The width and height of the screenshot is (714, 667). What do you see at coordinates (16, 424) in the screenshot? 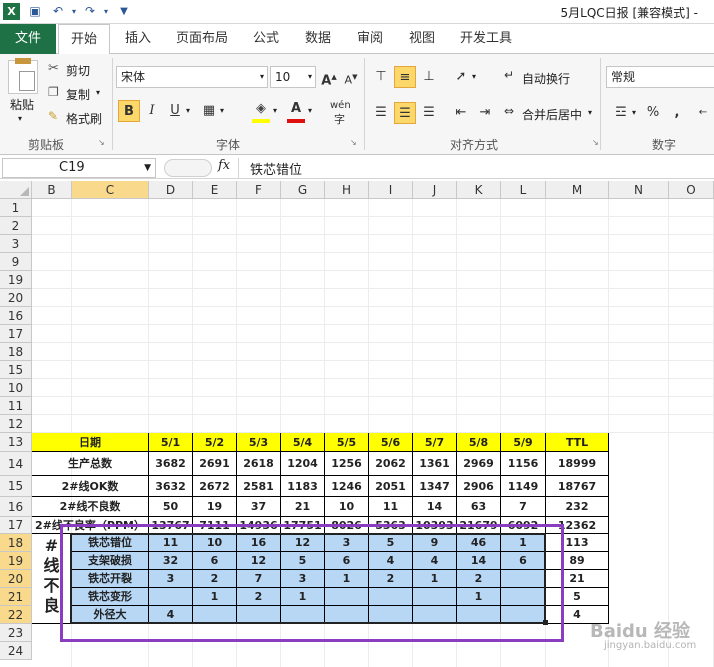
I see `row-header: 12` at bounding box center [16, 424].